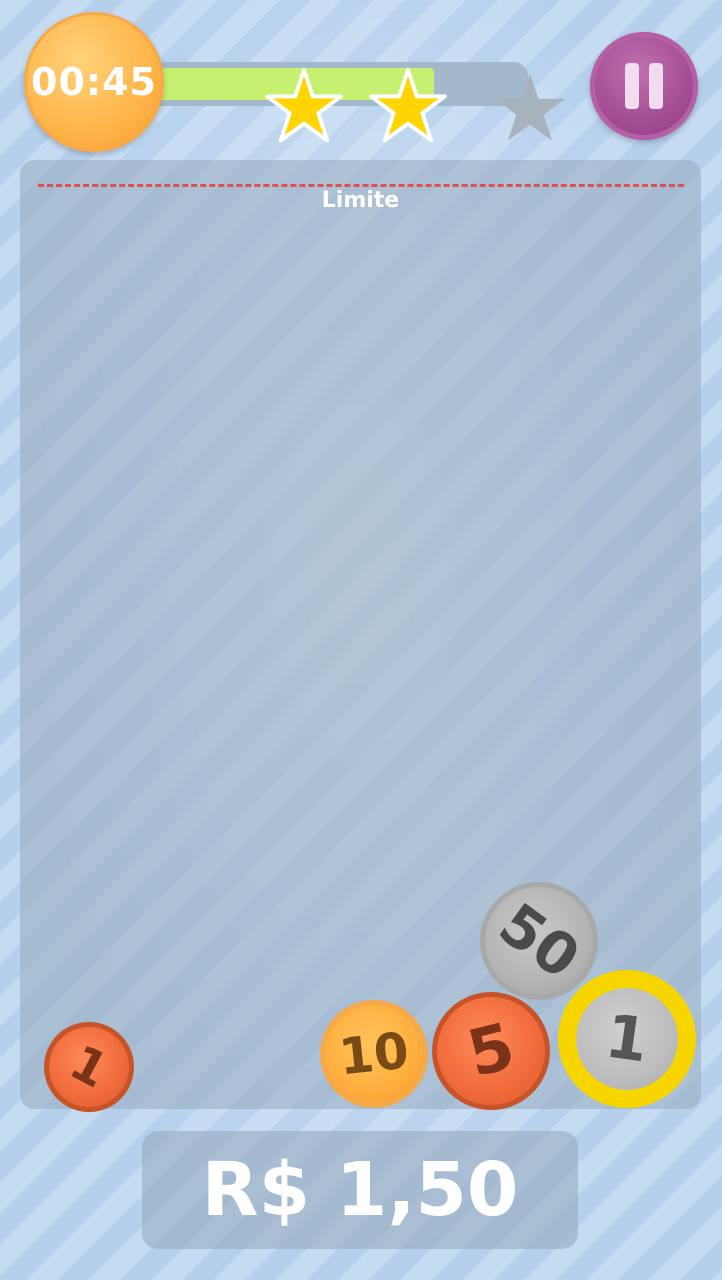 The image size is (722, 1280). Describe the element at coordinates (360, 200) in the screenshot. I see `limit-label: Limite` at that location.